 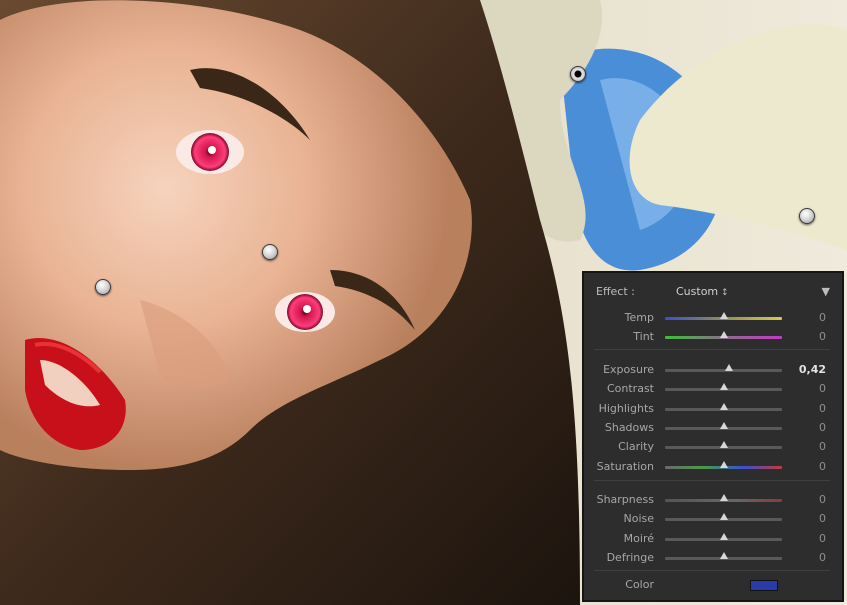 What do you see at coordinates (638, 538) in the screenshot?
I see `slider-label: Moiré` at bounding box center [638, 538].